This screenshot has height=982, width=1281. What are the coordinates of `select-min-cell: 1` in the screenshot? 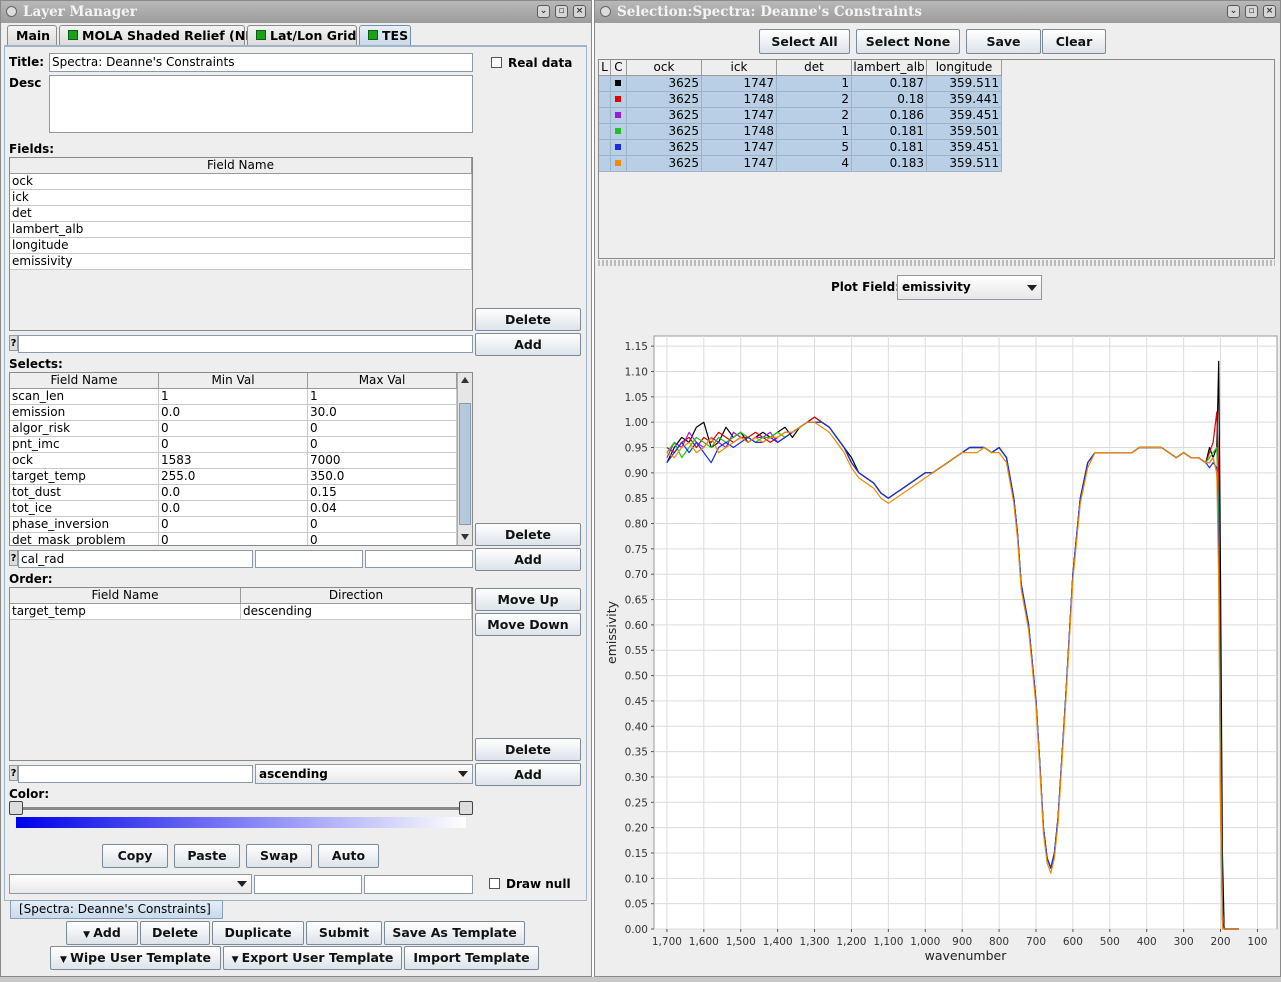 It's located at (233, 397).